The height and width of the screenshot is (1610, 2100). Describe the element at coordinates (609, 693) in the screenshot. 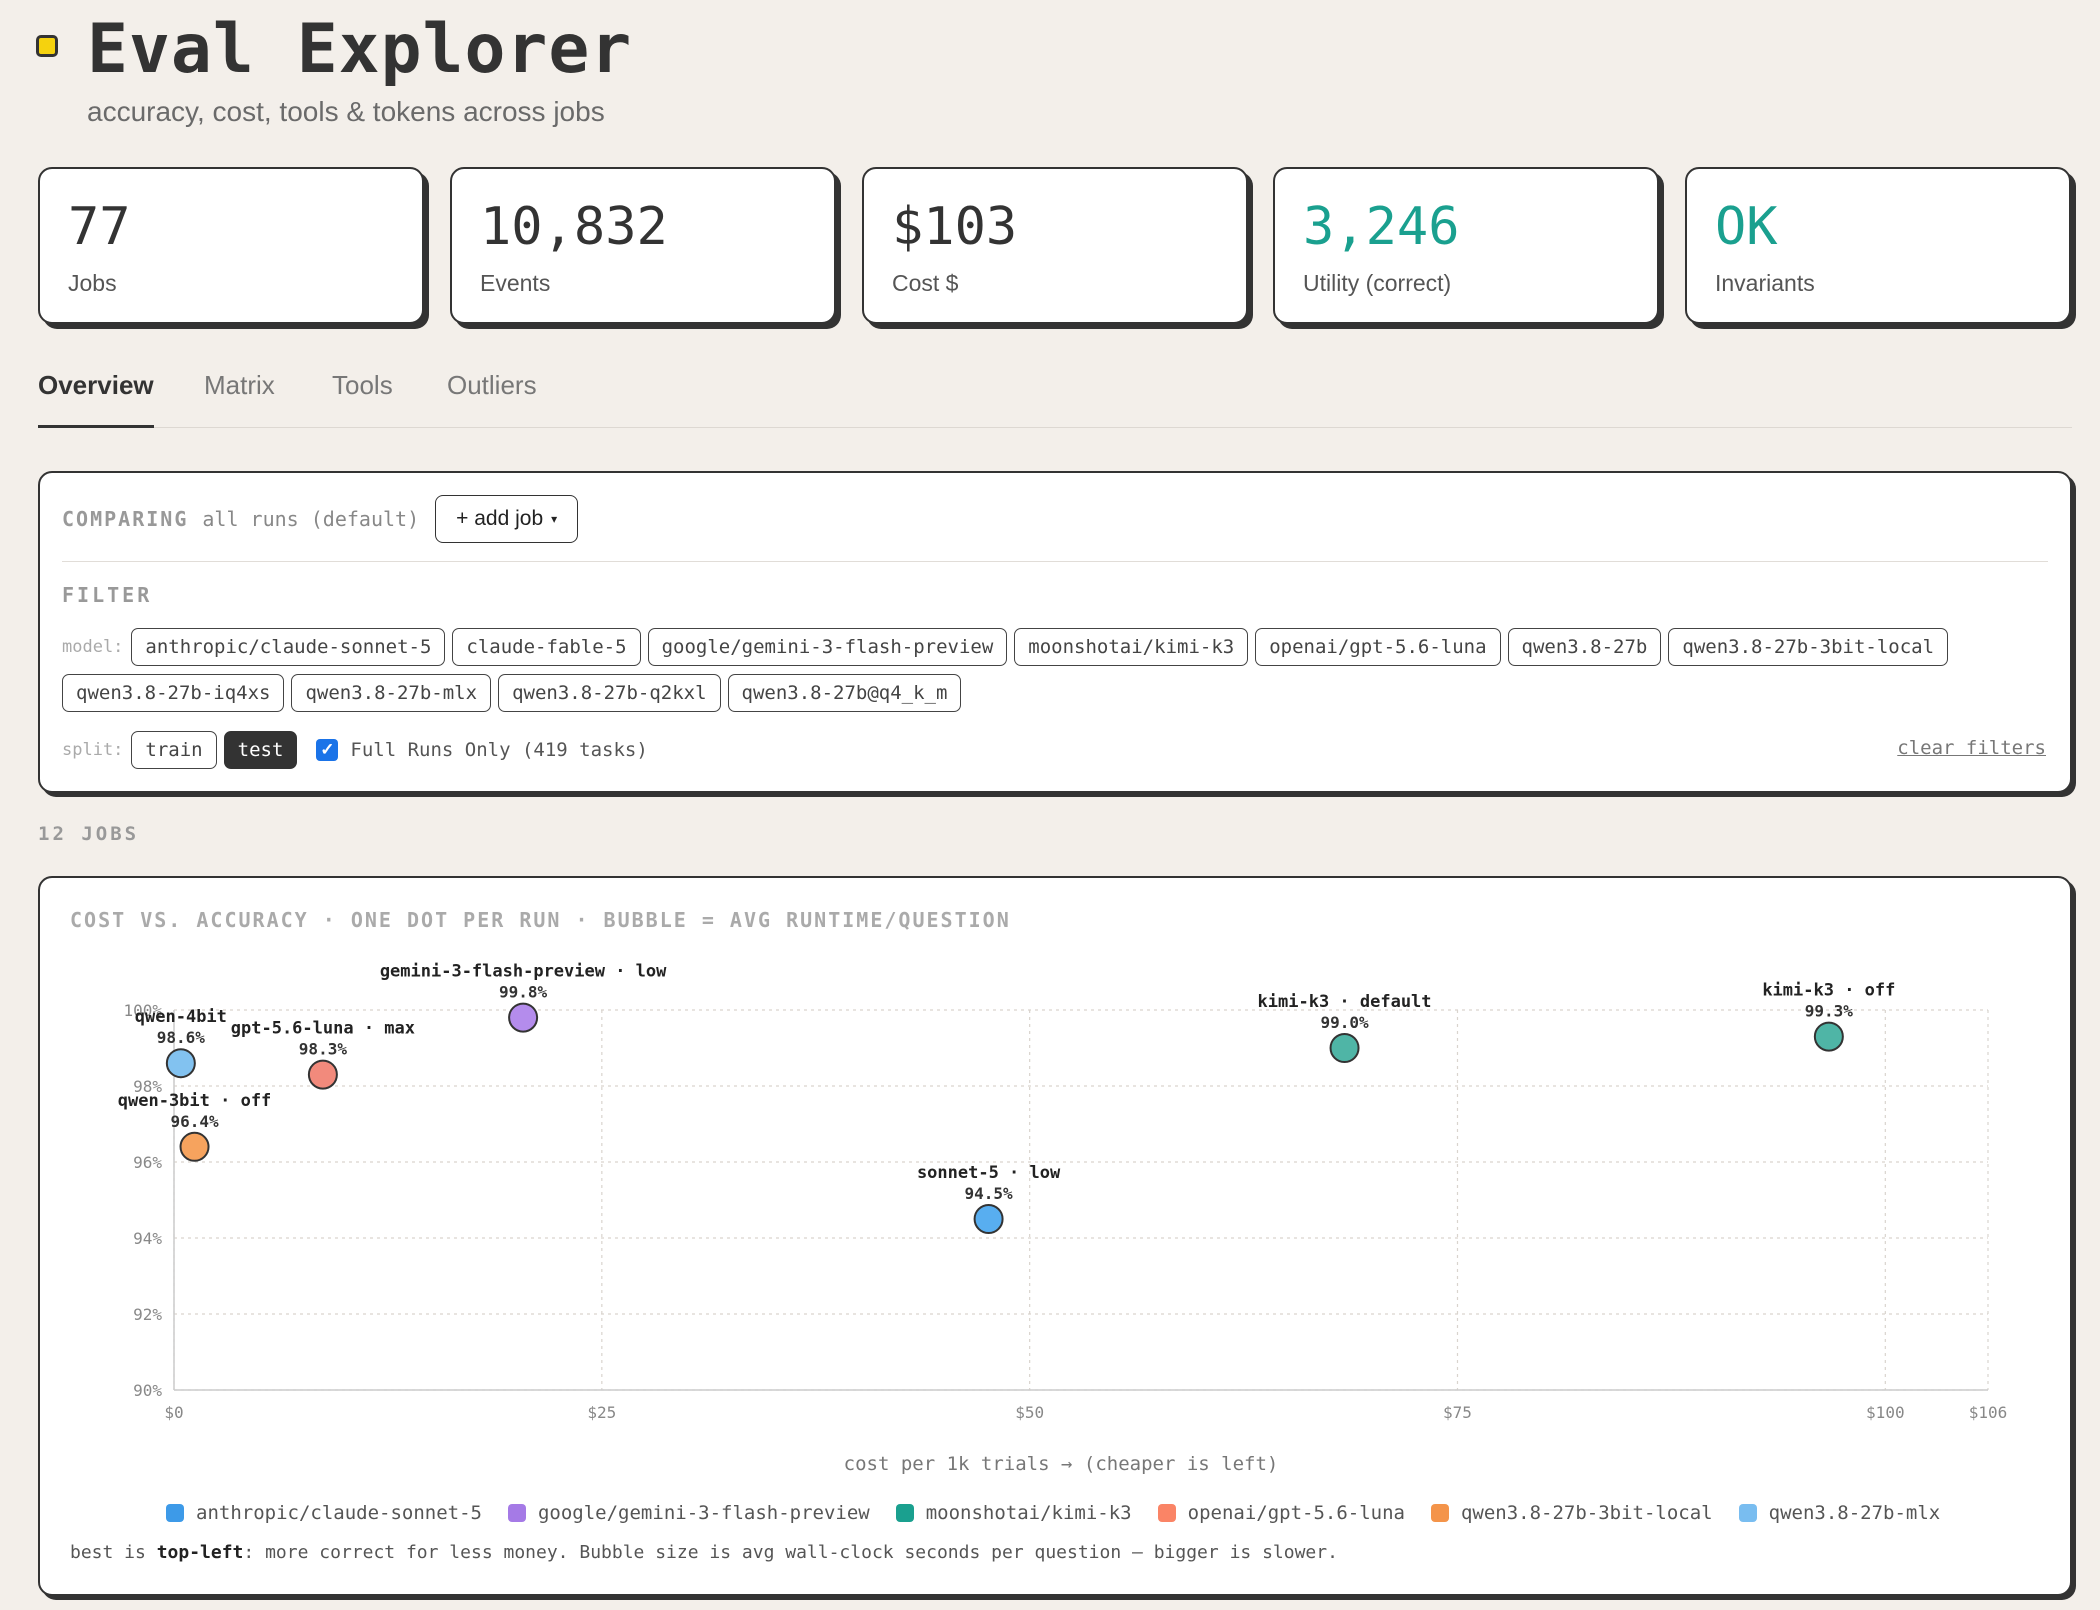

I see `model-chip: qwen3.8-27b-q2kxl` at that location.